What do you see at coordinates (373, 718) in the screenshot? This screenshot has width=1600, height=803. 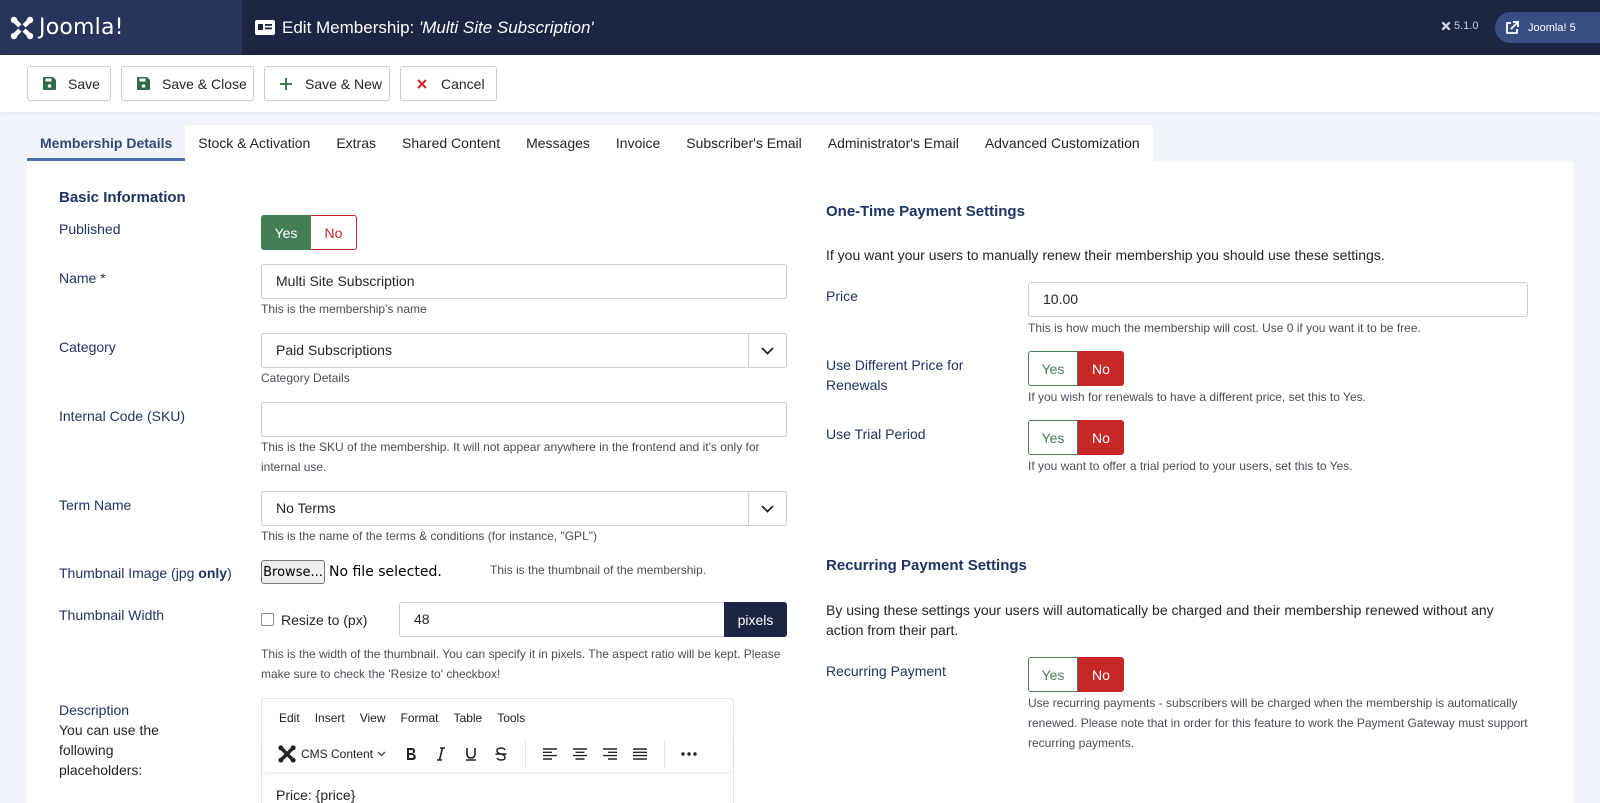 I see `editor-menu-view: View` at bounding box center [373, 718].